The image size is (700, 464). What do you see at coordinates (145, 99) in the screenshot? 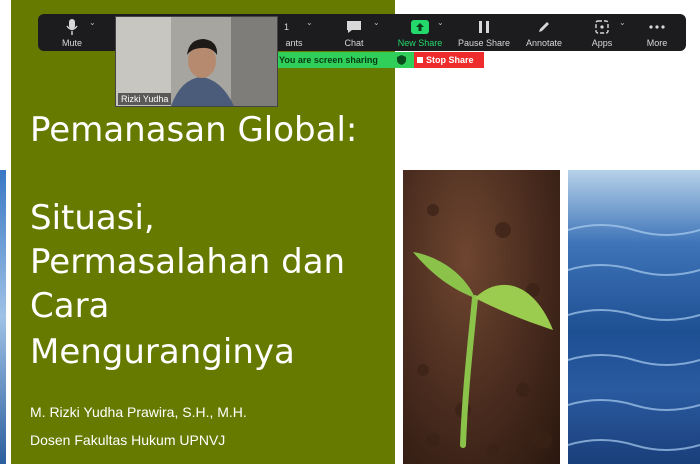
I see `participant-name: Rizki Yudha` at bounding box center [145, 99].